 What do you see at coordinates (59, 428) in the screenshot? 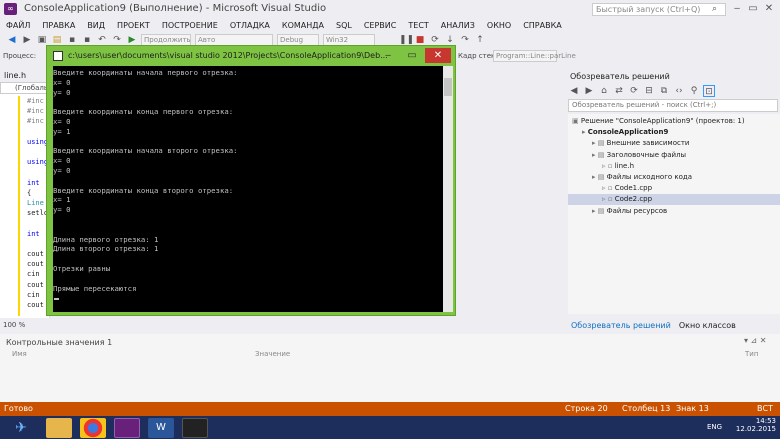
I see `explorer-icon` at bounding box center [59, 428].